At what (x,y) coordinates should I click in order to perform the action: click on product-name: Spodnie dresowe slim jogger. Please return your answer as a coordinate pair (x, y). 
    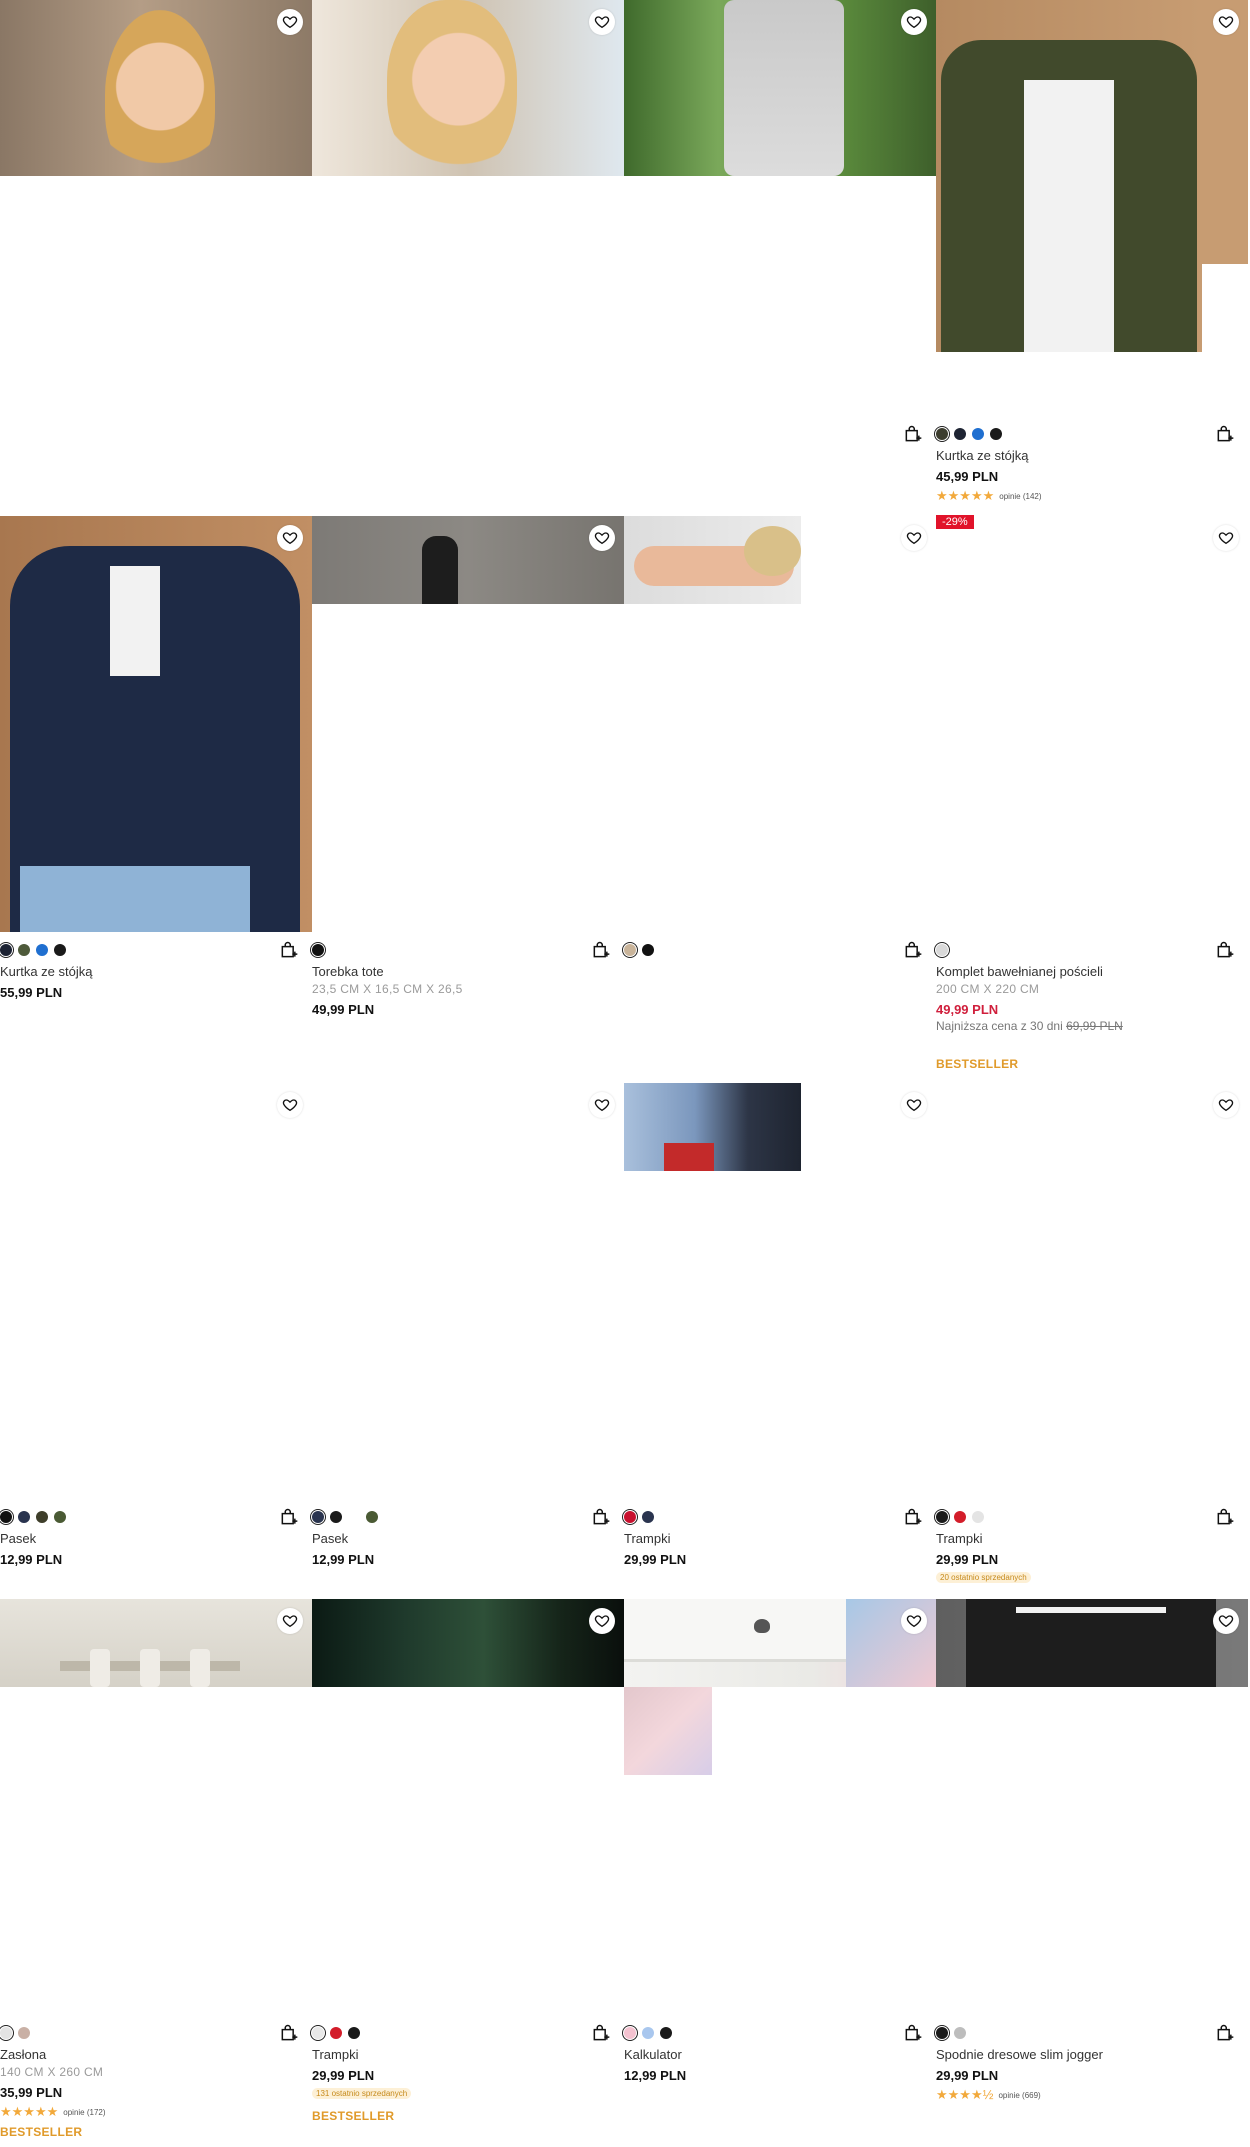
    Looking at the image, I should click on (1019, 2054).